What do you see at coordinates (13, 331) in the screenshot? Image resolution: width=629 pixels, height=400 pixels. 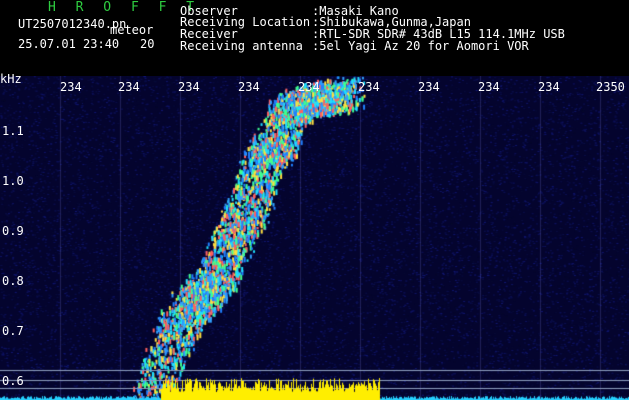 I see `y-tick: 0.7` at bounding box center [13, 331].